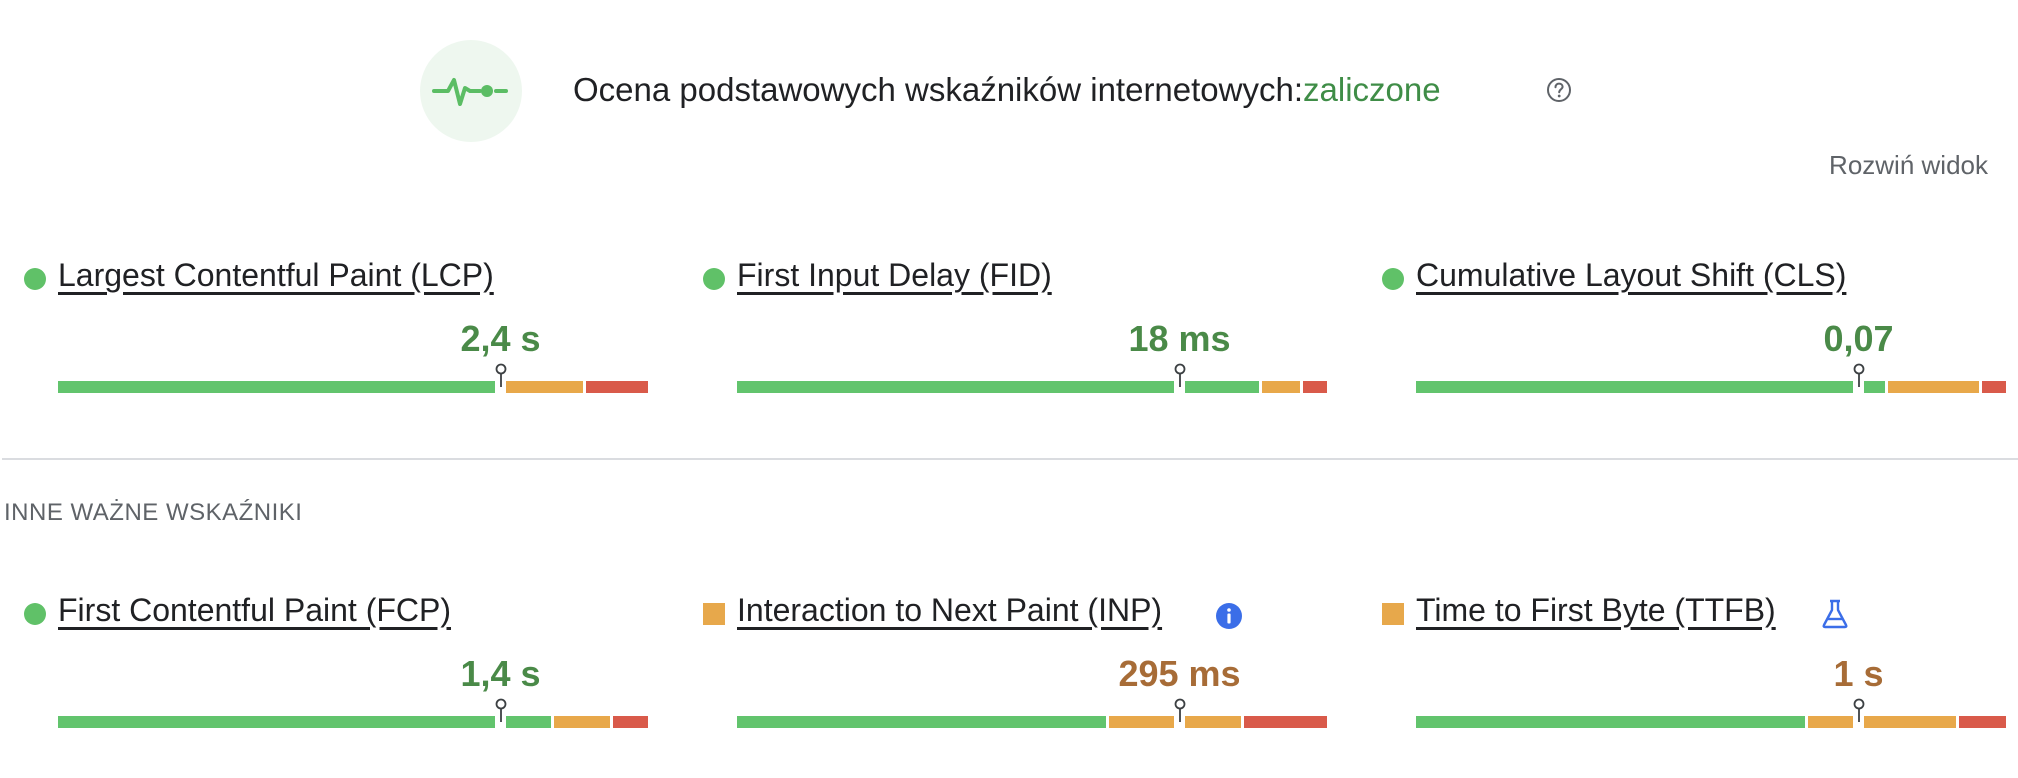 This screenshot has width=2018, height=778. Describe the element at coordinates (949, 610) in the screenshot. I see `metric-name-link: Interaction to Next Paint (INP)` at that location.